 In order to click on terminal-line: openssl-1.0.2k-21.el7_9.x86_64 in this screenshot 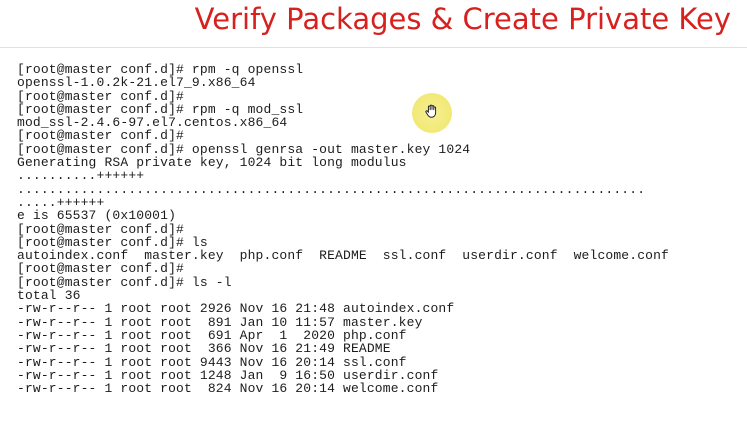, I will do `click(136, 83)`.